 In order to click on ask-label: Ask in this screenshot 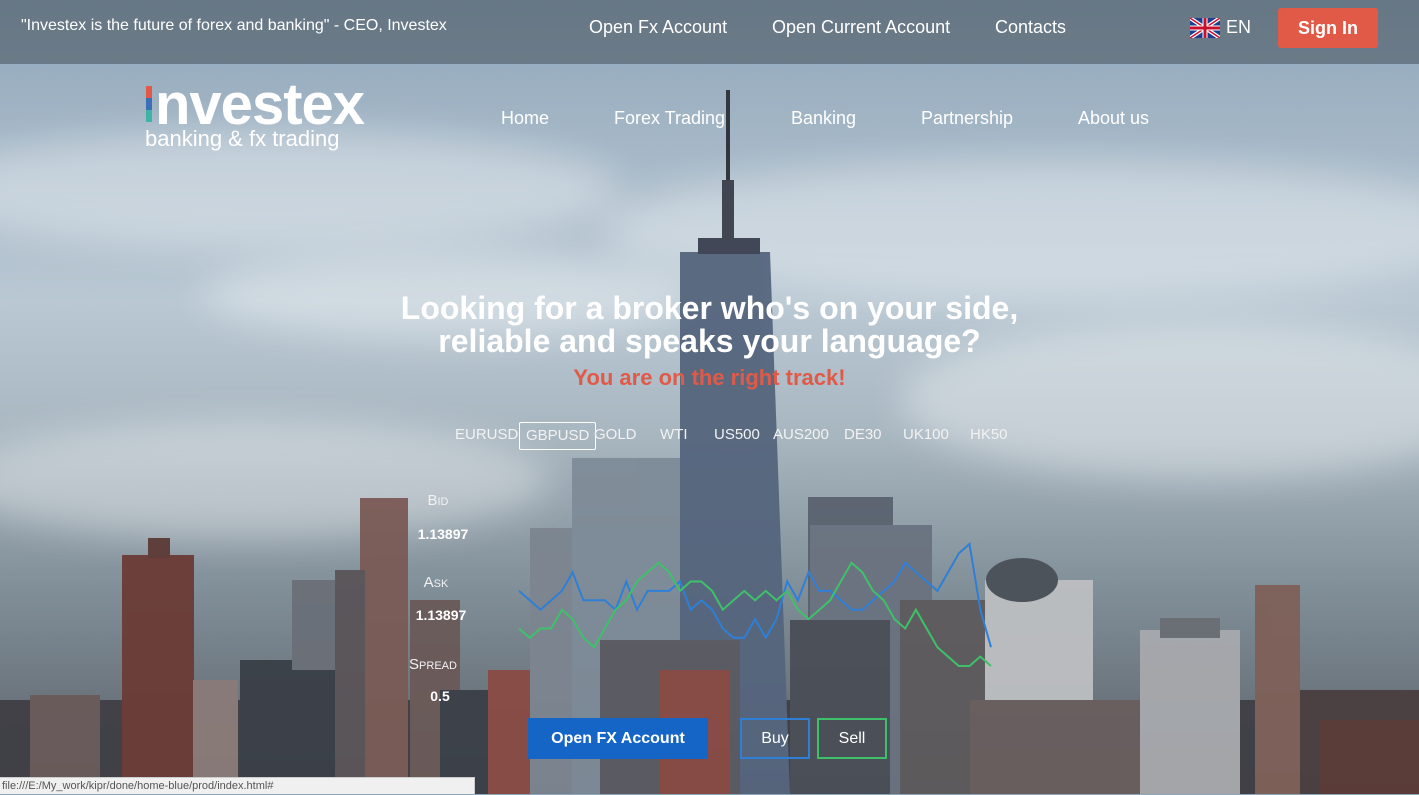, I will do `click(436, 582)`.